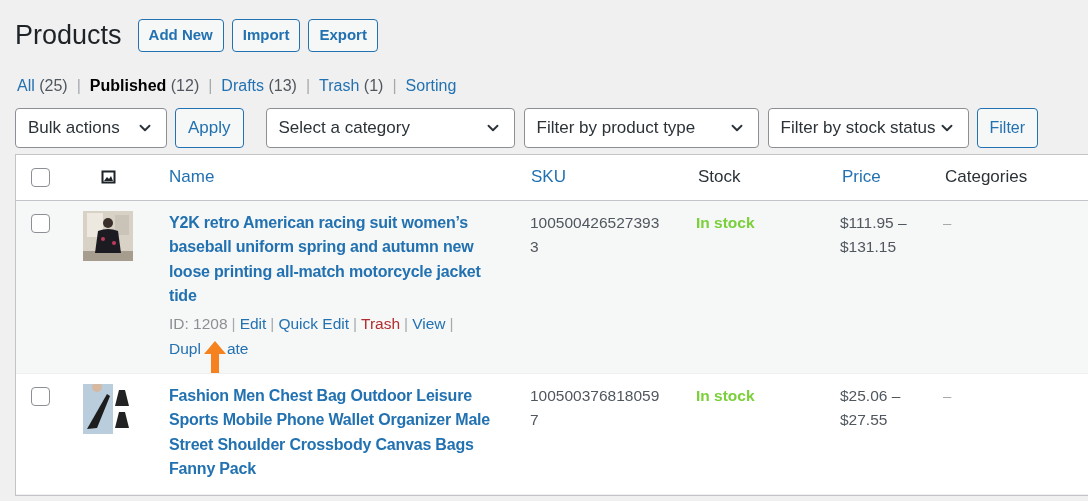  I want to click on column-header: Stock, so click(719, 177).